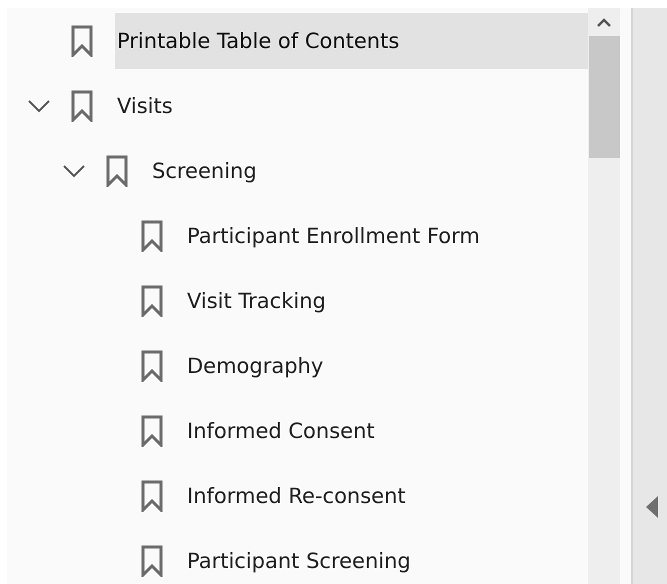 The width and height of the screenshot is (667, 584). What do you see at coordinates (604, 296) in the screenshot?
I see `scrollbar` at bounding box center [604, 296].